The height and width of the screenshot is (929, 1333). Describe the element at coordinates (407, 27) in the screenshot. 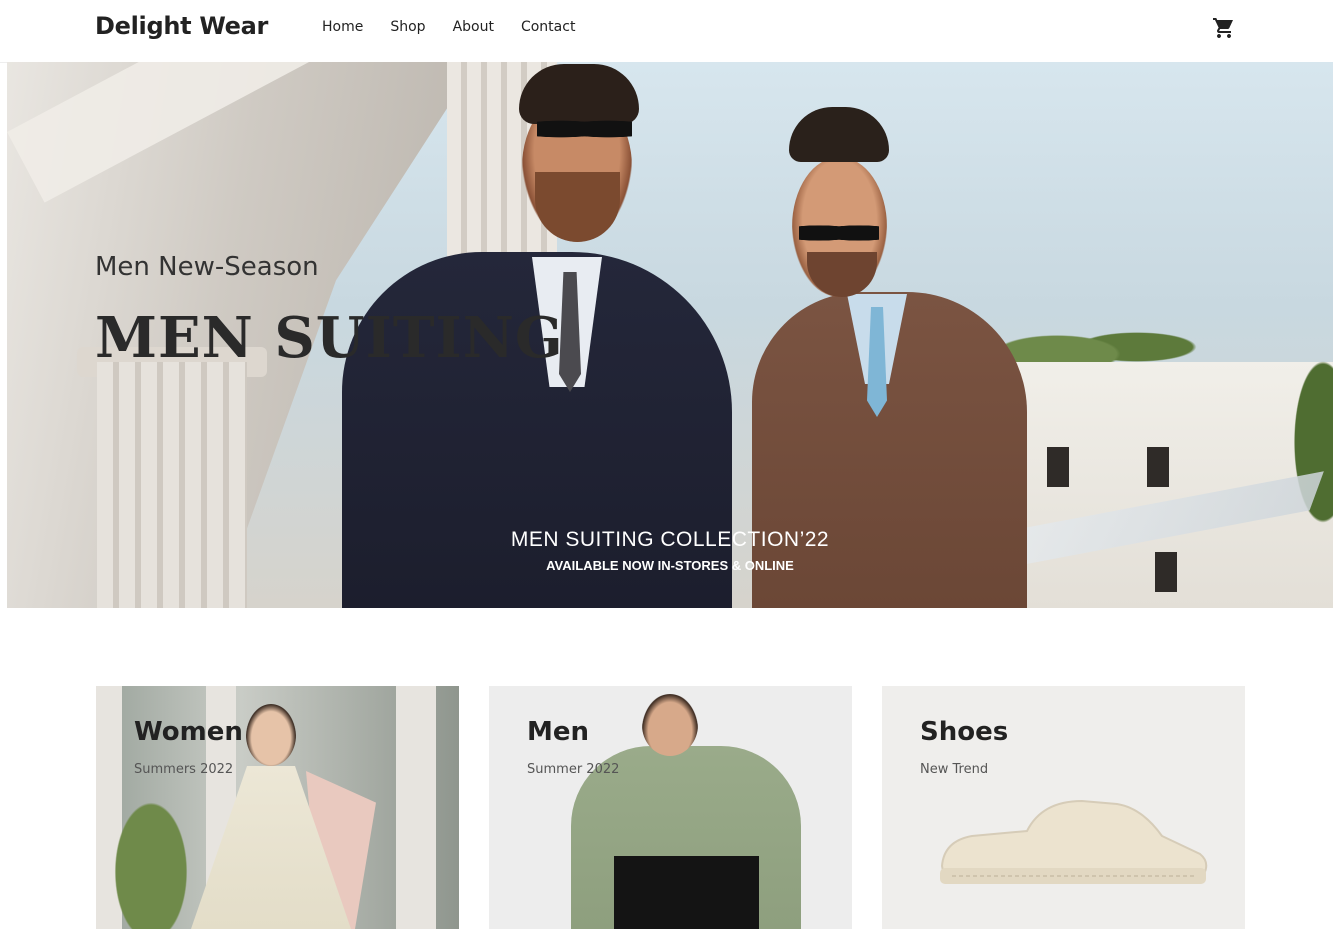

I see `nav-shop-link: Shop` at that location.